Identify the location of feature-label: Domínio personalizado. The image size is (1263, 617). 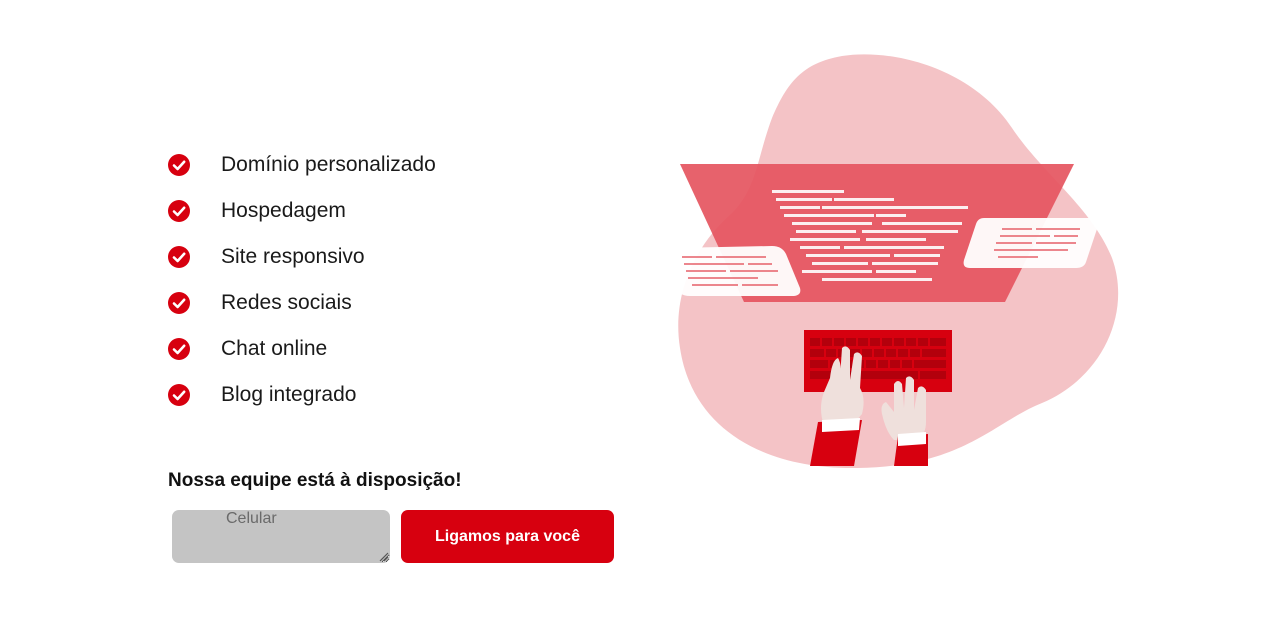
(328, 164).